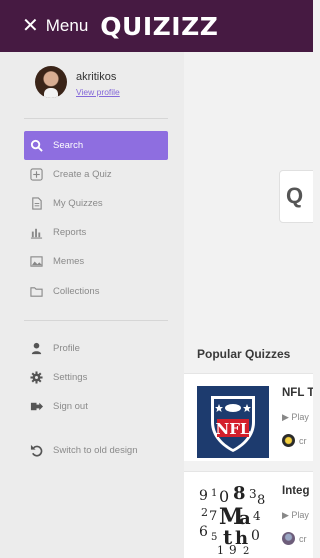 Image resolution: width=320 pixels, height=558 pixels. I want to click on search-box: Q, so click(296, 196).